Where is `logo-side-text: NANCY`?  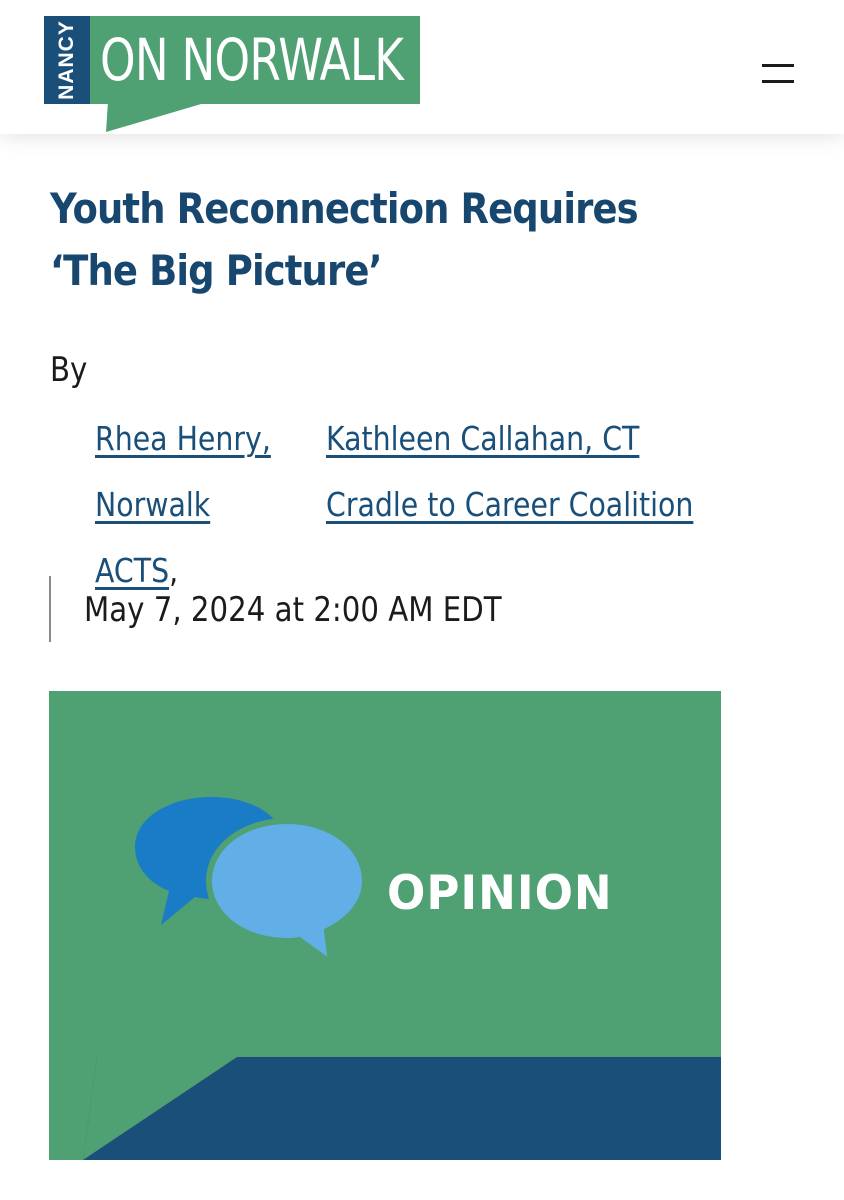 logo-side-text: NANCY is located at coordinates (66, 60).